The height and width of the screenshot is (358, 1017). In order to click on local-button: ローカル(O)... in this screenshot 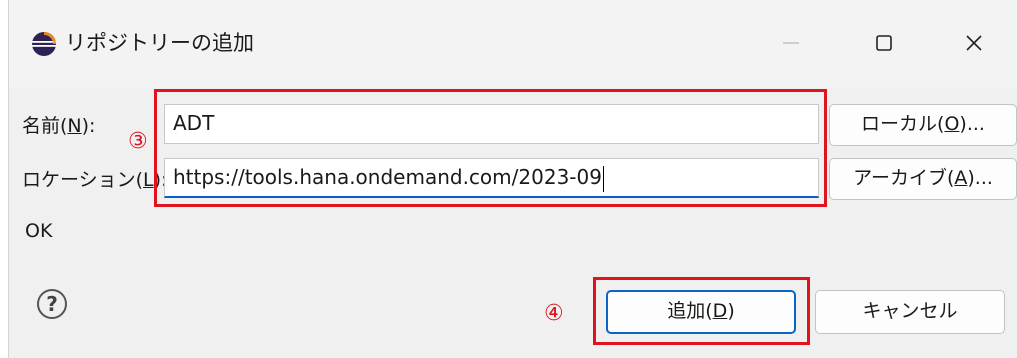, I will do `click(923, 125)`.